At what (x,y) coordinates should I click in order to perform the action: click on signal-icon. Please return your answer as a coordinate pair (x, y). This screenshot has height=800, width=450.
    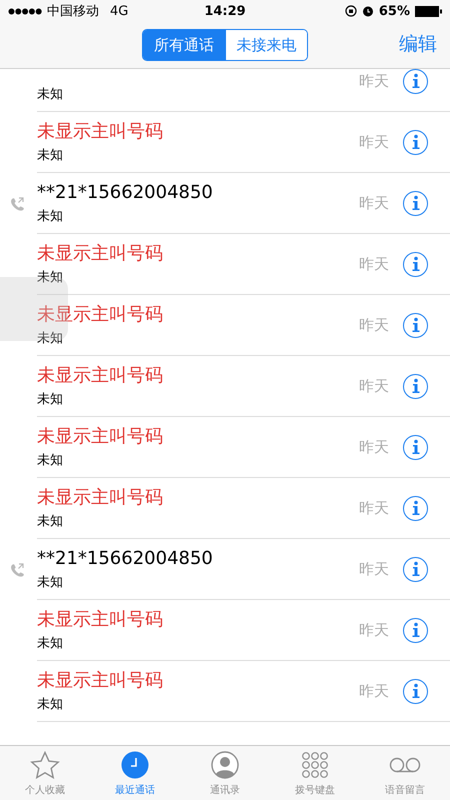
    Looking at the image, I should click on (25, 11).